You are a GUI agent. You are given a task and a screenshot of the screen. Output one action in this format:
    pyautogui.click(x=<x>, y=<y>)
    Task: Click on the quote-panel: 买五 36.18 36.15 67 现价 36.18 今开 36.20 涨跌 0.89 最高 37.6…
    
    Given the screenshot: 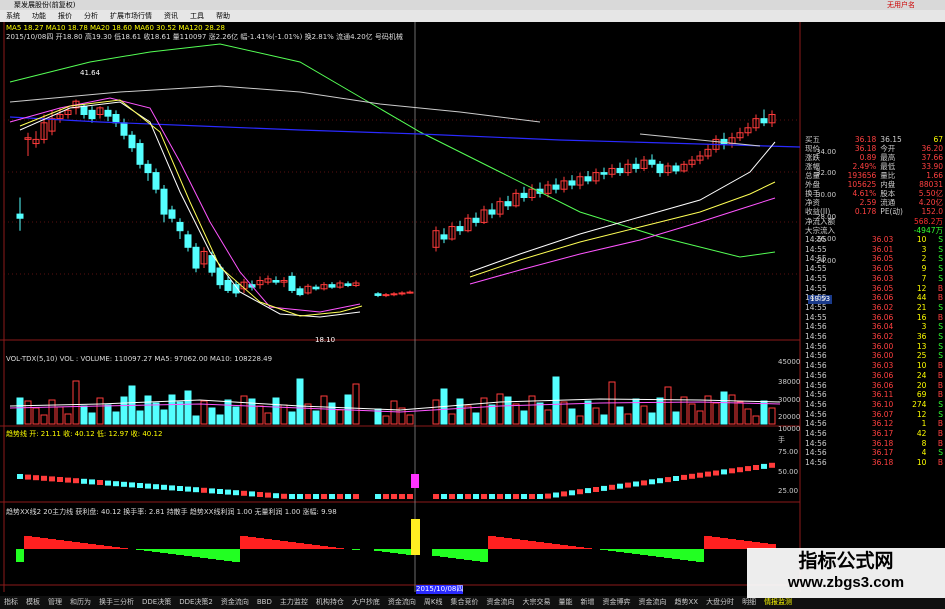 What is the action you would take?
    pyautogui.click(x=874, y=365)
    